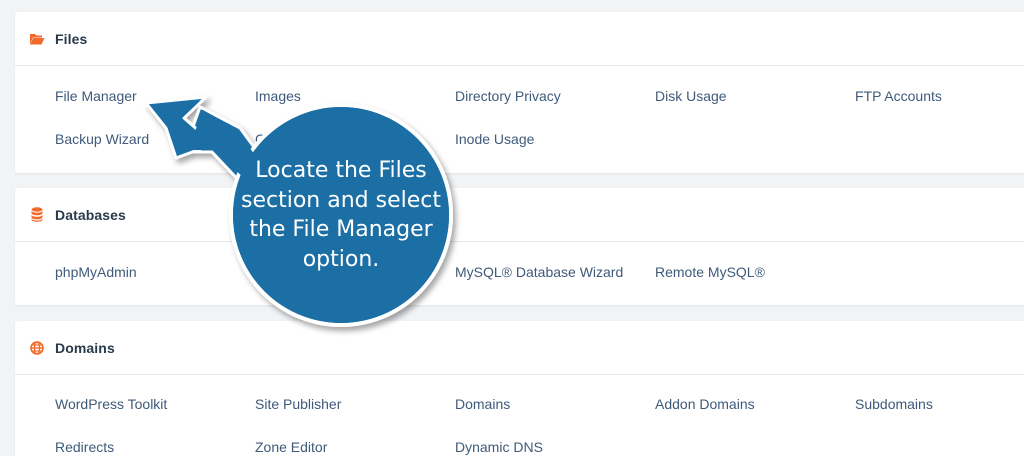  Describe the element at coordinates (519, 39) in the screenshot. I see `files-header: Files` at that location.